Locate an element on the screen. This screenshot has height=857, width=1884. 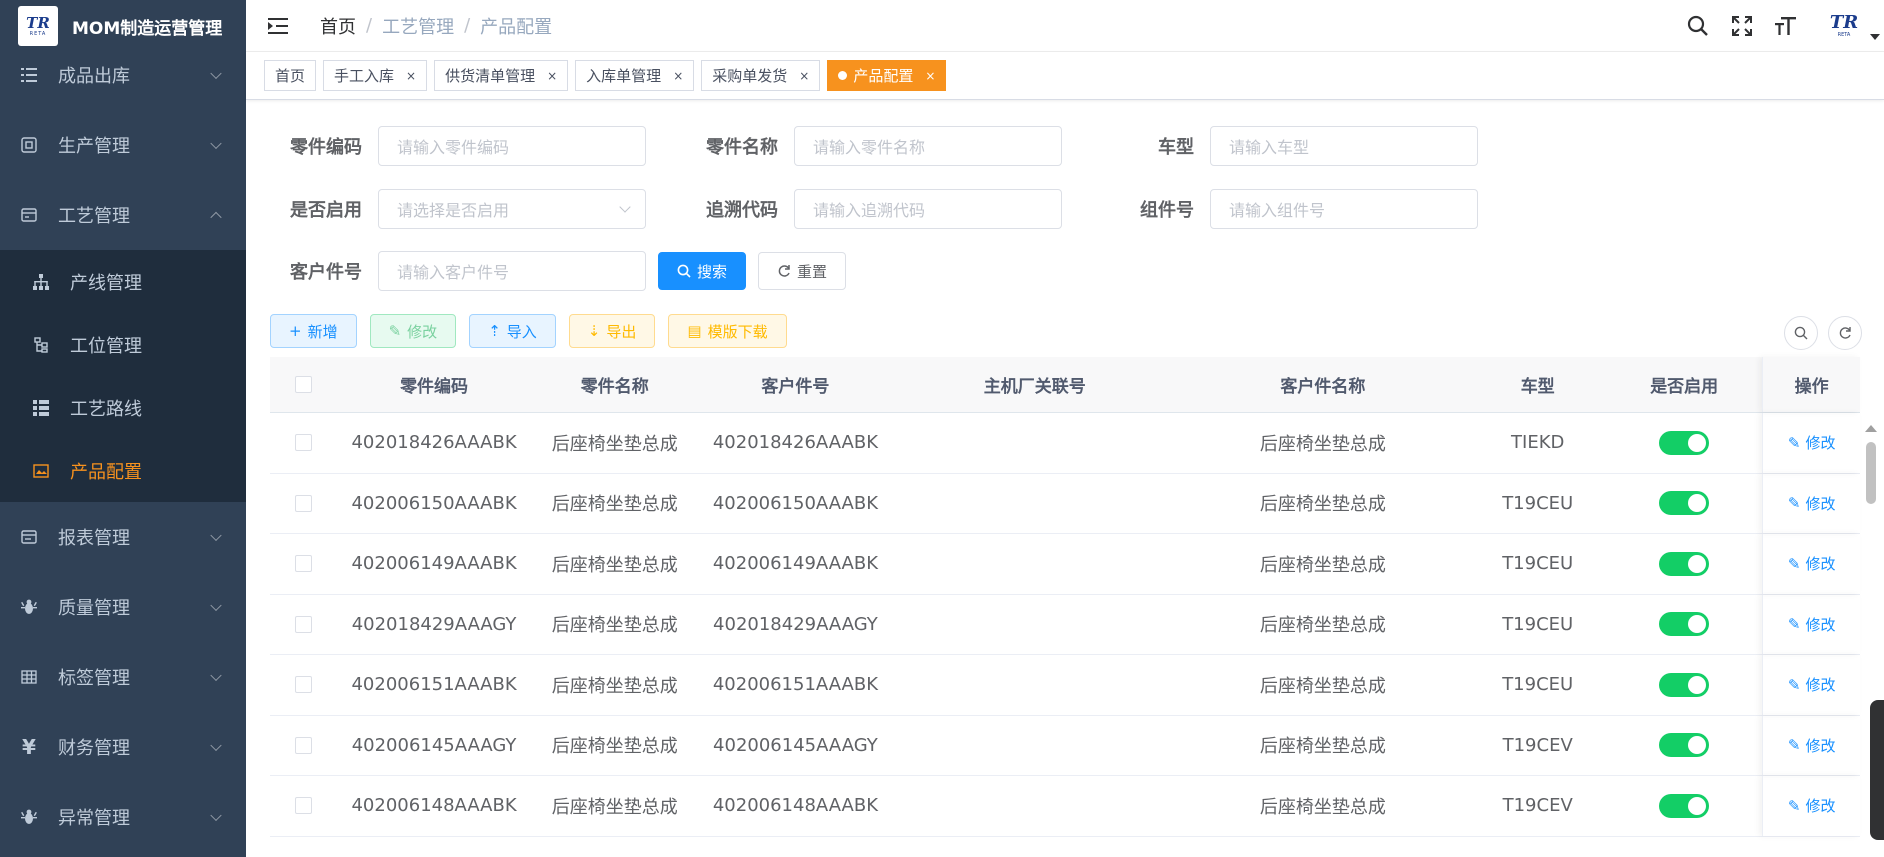
part-code-input: 请输入零件编码 is located at coordinates (512, 146).